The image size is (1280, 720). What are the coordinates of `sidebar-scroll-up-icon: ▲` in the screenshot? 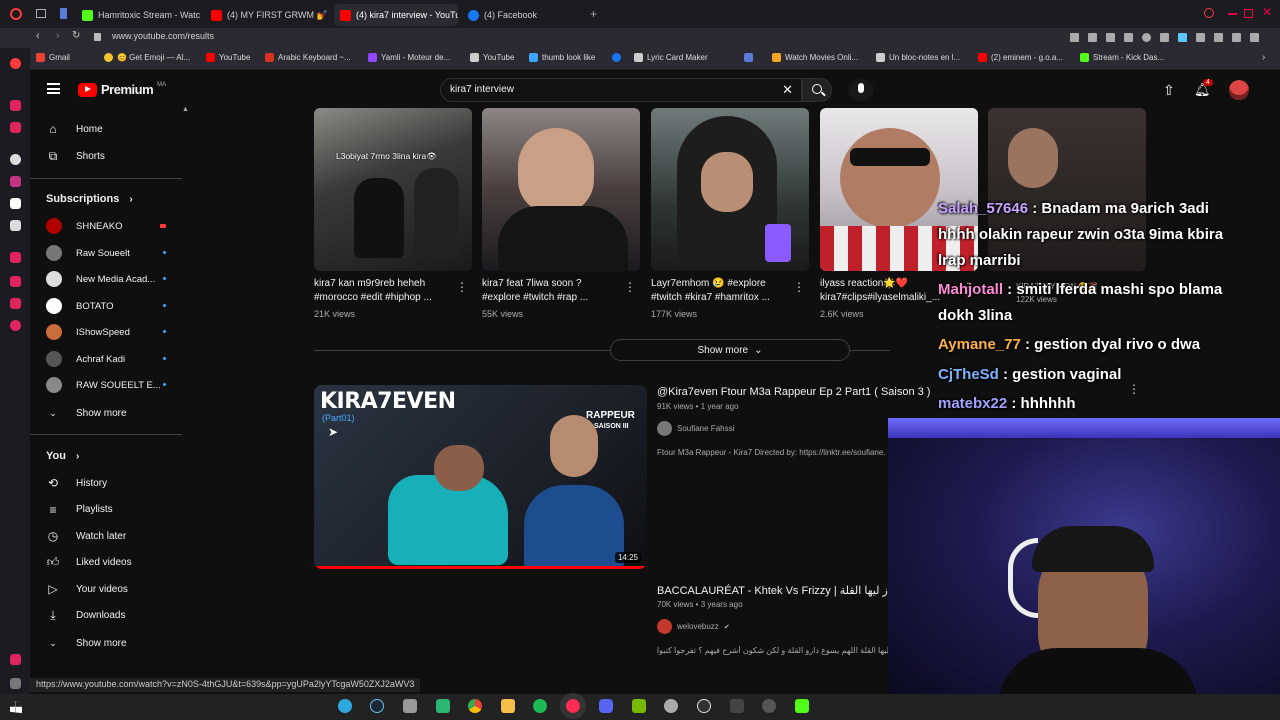 It's located at (185, 109).